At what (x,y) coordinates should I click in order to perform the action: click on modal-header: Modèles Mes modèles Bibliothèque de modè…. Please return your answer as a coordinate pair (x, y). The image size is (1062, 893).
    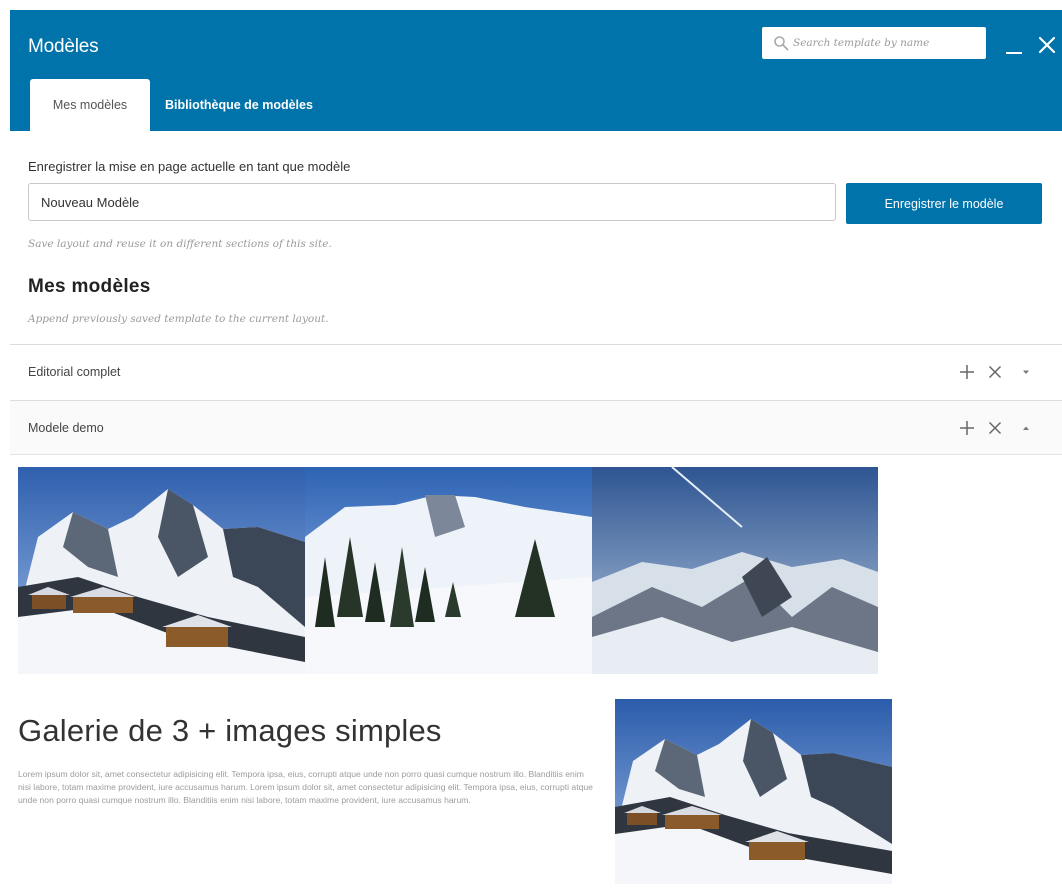
    Looking at the image, I should click on (536, 70).